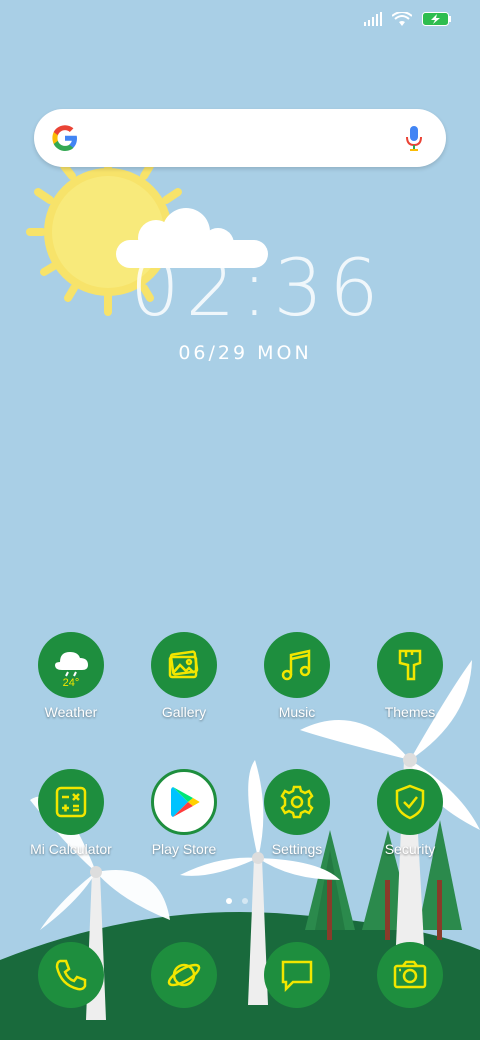 The width and height of the screenshot is (480, 1040). I want to click on app-play-store: Play Store, so click(184, 813).